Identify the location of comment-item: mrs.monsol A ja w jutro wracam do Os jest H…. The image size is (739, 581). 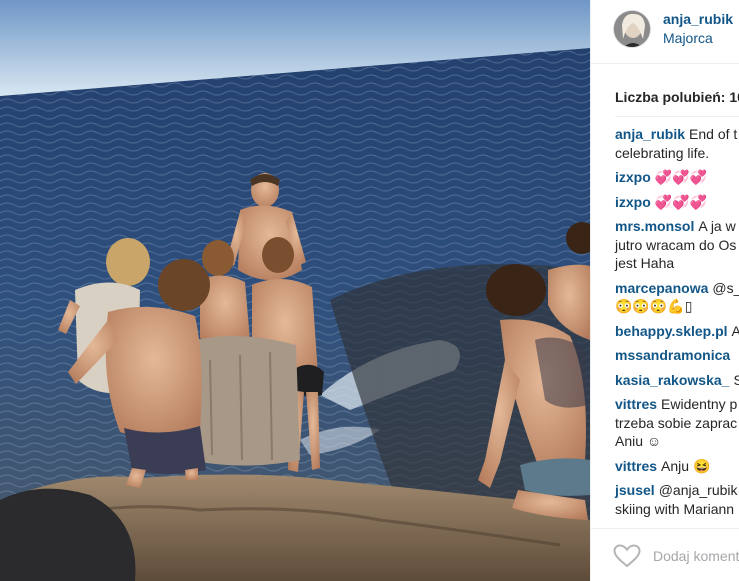
(677, 245).